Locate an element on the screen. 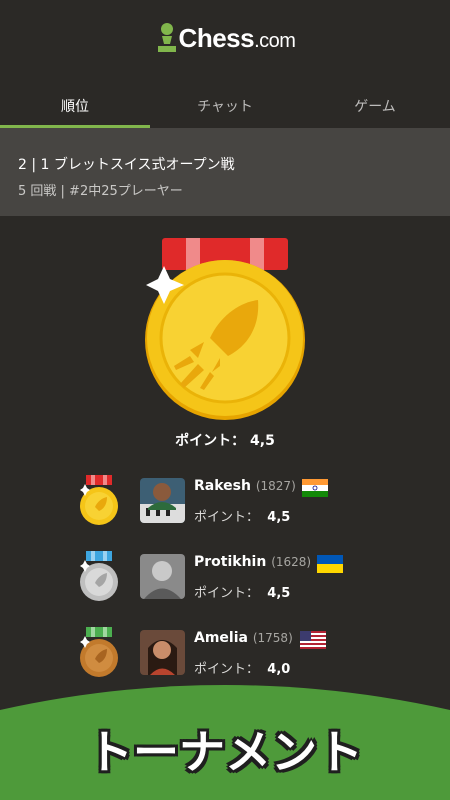  india-flag-icon is located at coordinates (315, 488).